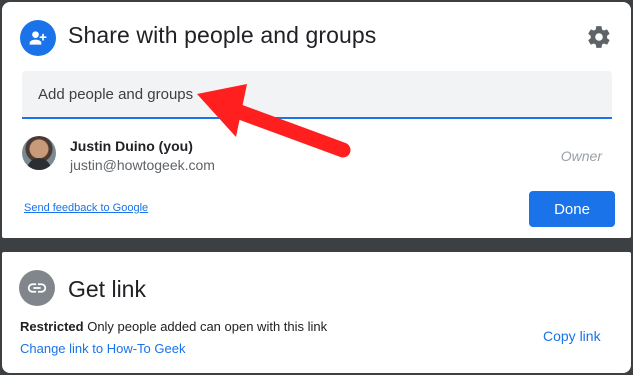 The height and width of the screenshot is (375, 633). I want to click on add-person-icon, so click(38, 38).